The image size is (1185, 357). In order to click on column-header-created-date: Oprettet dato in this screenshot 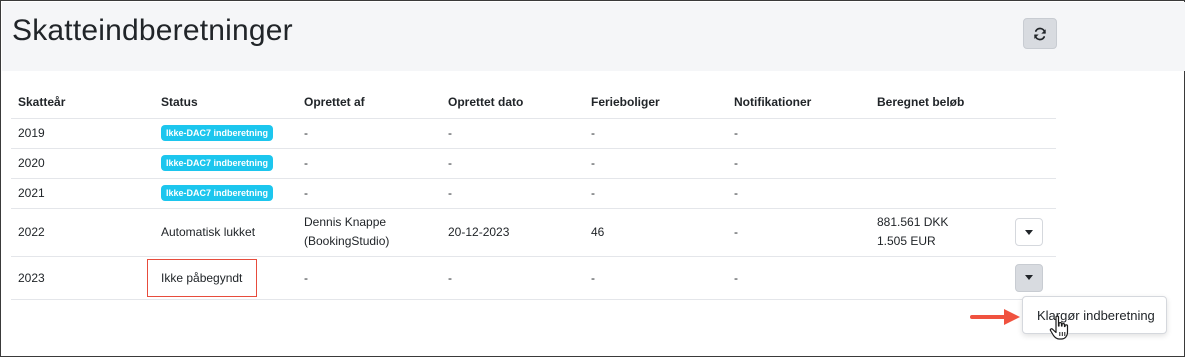, I will do `click(512, 103)`.